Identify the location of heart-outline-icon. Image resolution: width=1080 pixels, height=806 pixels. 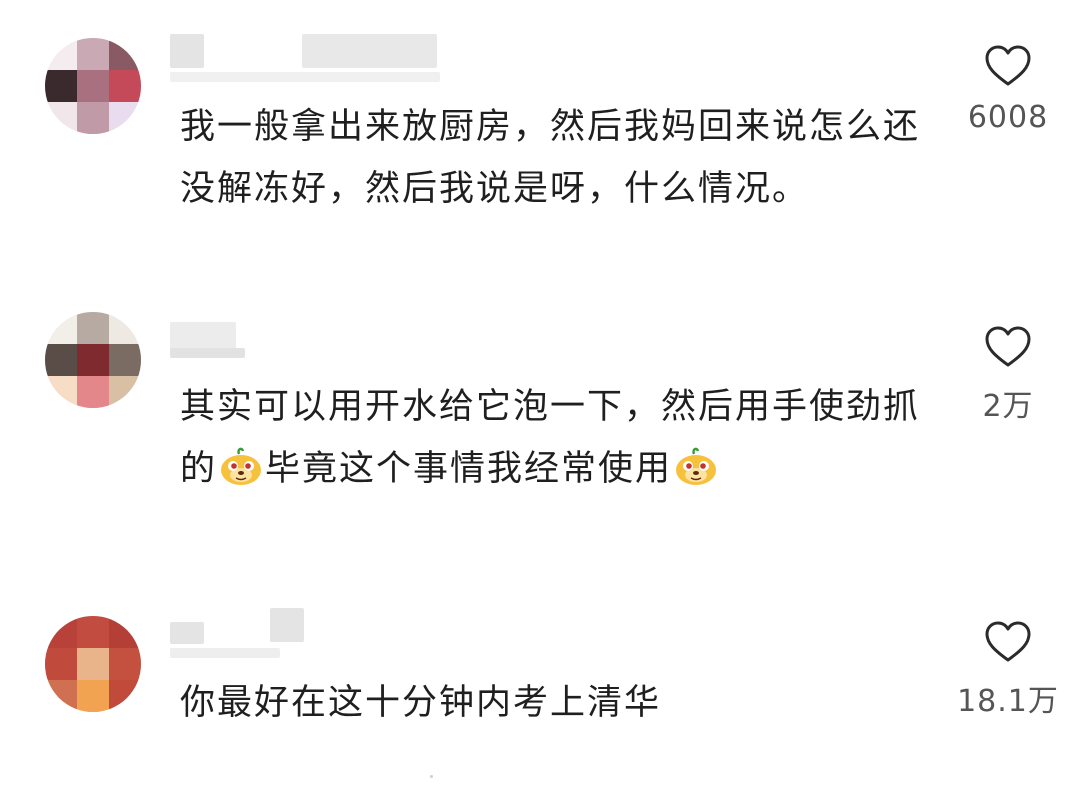
(1008, 642).